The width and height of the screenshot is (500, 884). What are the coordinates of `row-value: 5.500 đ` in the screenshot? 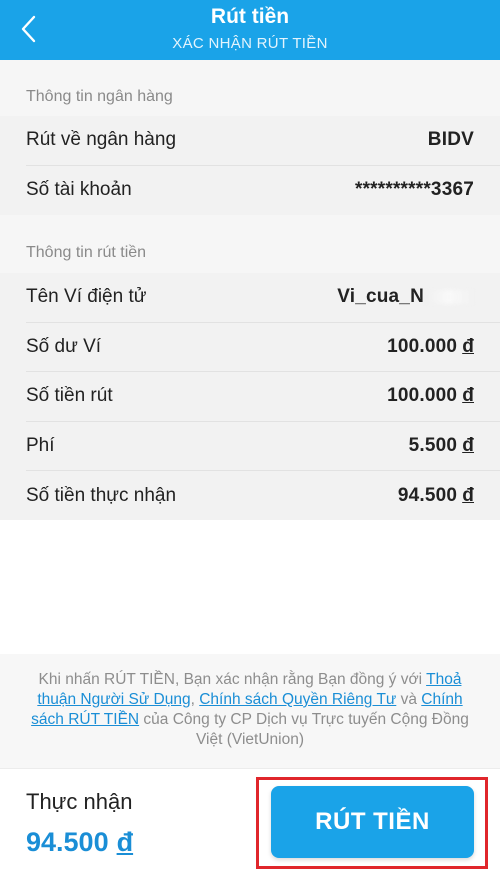 It's located at (441, 446).